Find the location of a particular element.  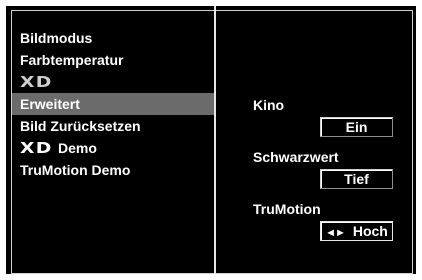

kino-value-text: Ein is located at coordinates (356, 127).